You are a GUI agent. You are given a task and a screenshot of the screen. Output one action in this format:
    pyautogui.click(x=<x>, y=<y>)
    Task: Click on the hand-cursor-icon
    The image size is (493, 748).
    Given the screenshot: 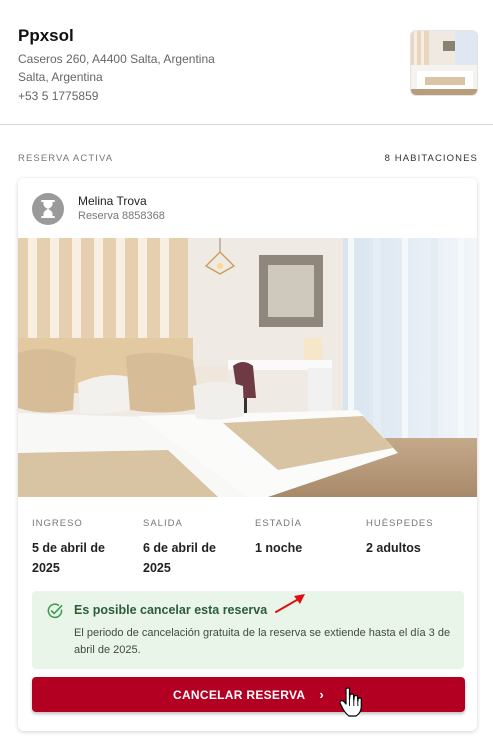 What is the action you would take?
    pyautogui.click(x=350, y=702)
    